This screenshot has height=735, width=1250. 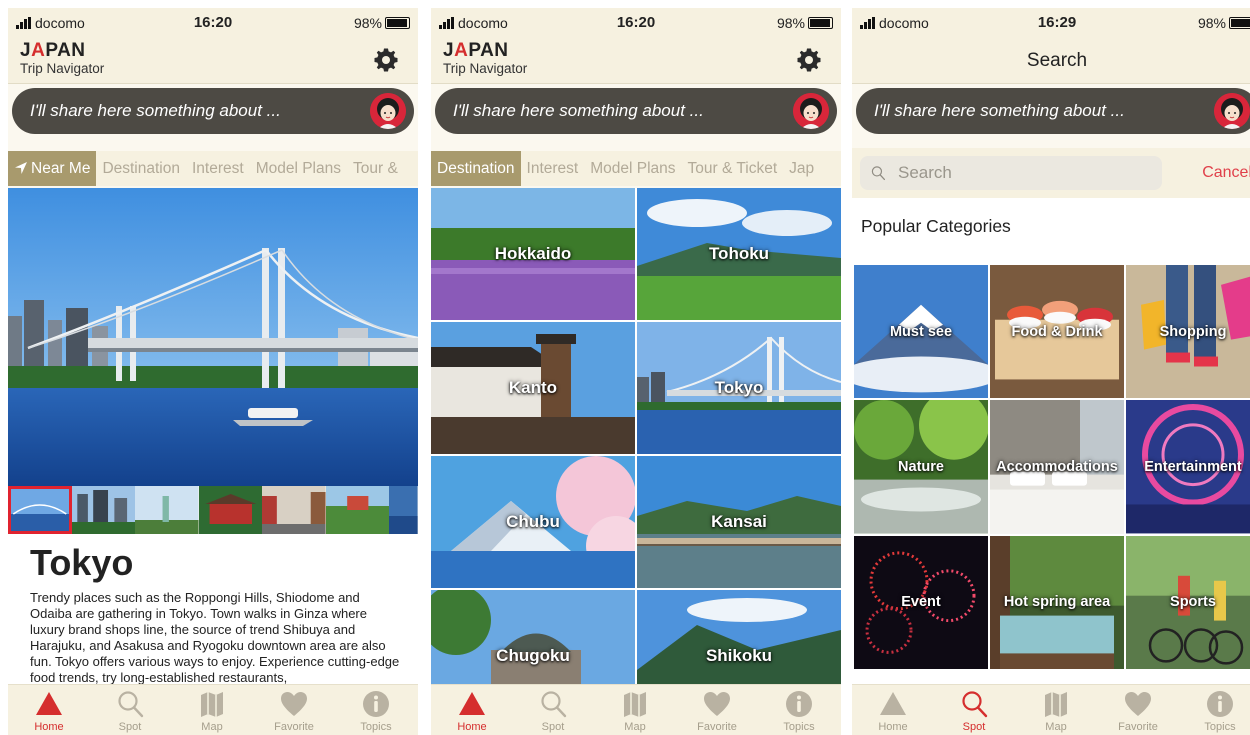 What do you see at coordinates (921, 467) in the screenshot?
I see `category-tile-nature: Nature` at bounding box center [921, 467].